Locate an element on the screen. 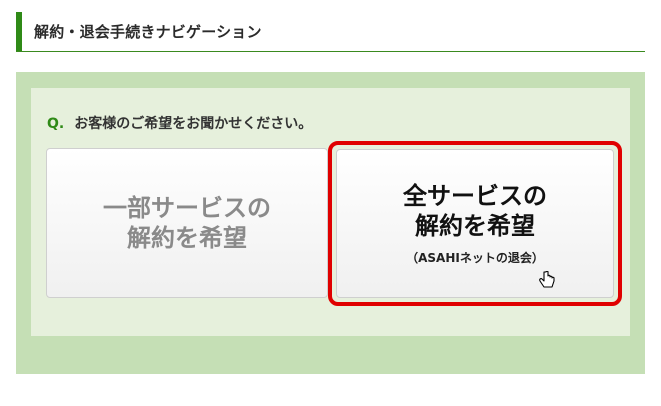 This screenshot has height=406, width=661. page-title: 解約・退会手続きナビゲーション is located at coordinates (148, 32).